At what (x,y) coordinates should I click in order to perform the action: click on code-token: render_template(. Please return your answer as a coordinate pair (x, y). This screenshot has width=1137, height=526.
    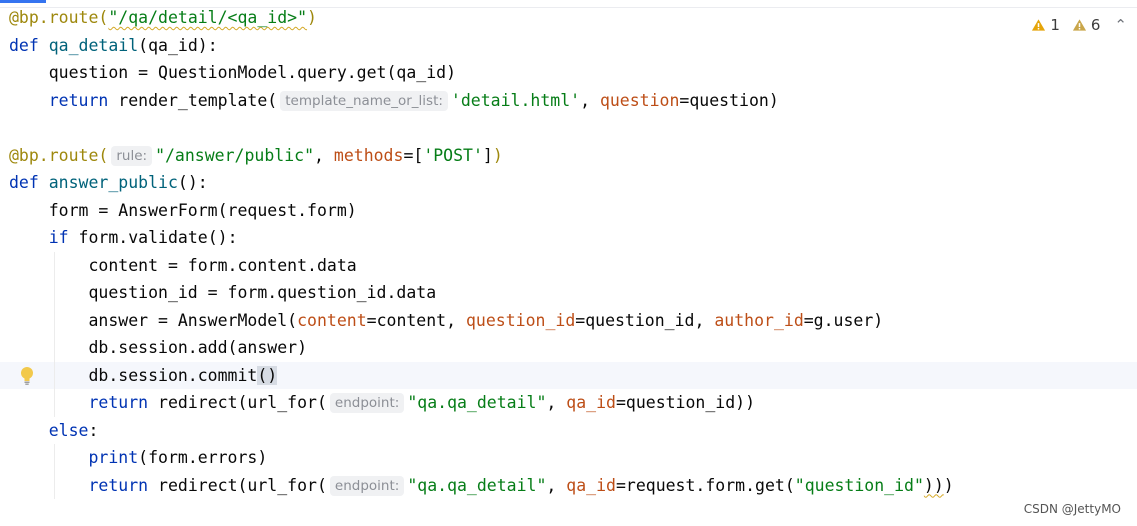
    Looking at the image, I should click on (193, 100).